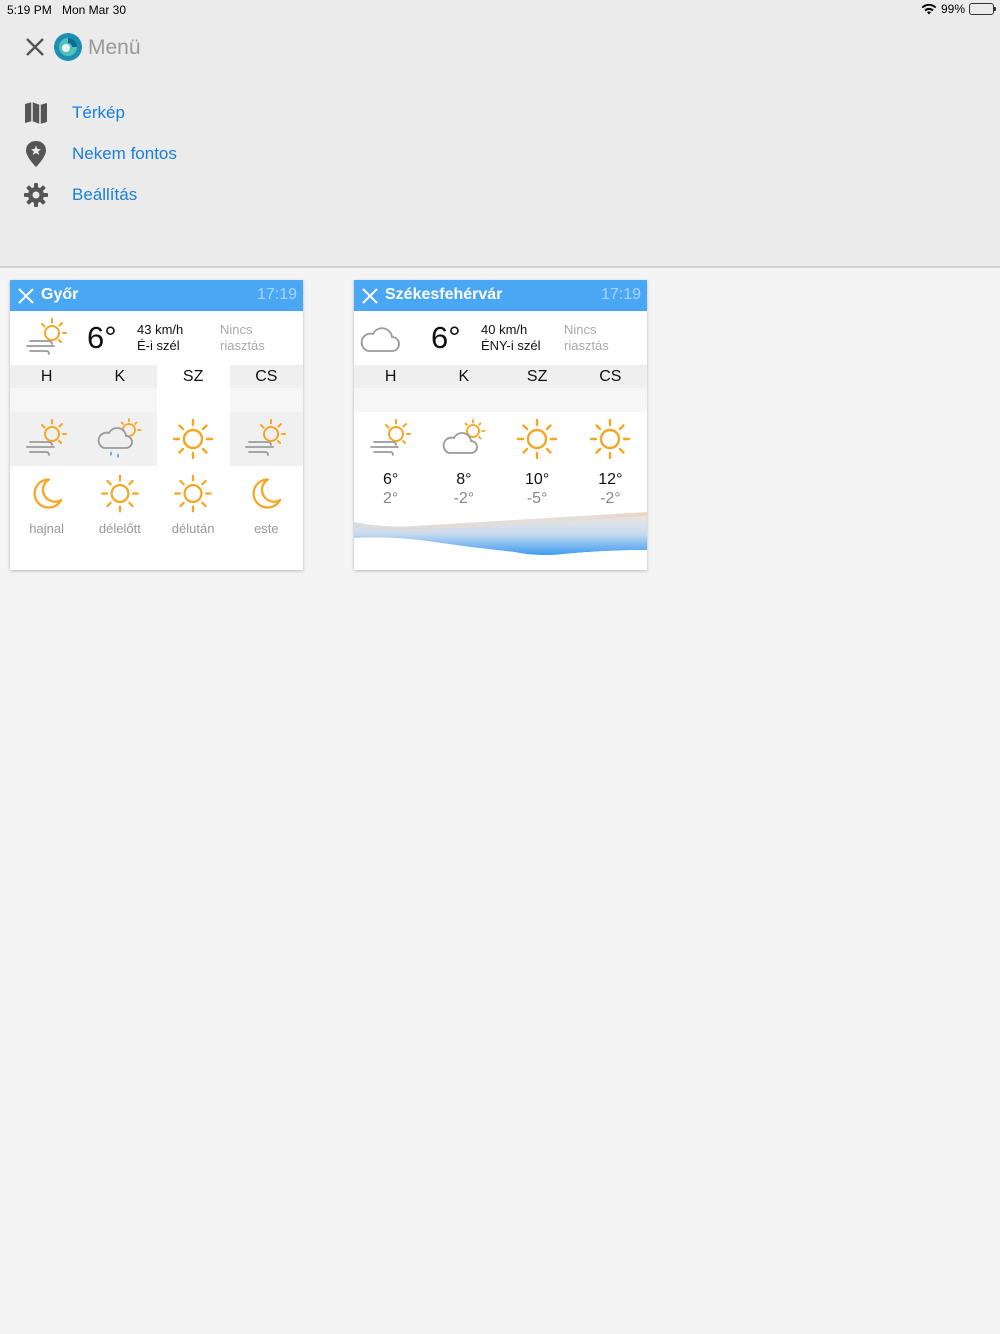 This screenshot has width=1000, height=1334. Describe the element at coordinates (504, 329) in the screenshot. I see `wind-speed: 40 km/h` at that location.